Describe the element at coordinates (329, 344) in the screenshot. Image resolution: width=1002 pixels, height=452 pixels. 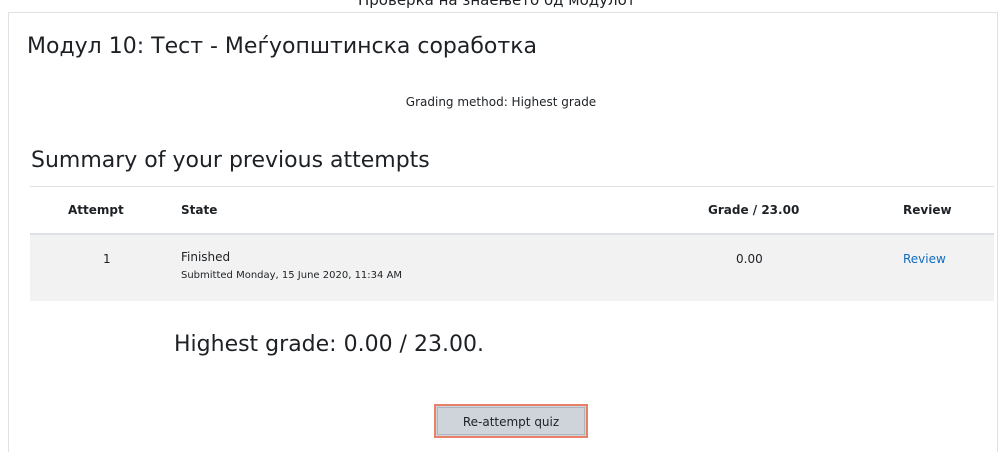
I see `highest-grade: Highest grade: 0.00 / 23.00.` at that location.